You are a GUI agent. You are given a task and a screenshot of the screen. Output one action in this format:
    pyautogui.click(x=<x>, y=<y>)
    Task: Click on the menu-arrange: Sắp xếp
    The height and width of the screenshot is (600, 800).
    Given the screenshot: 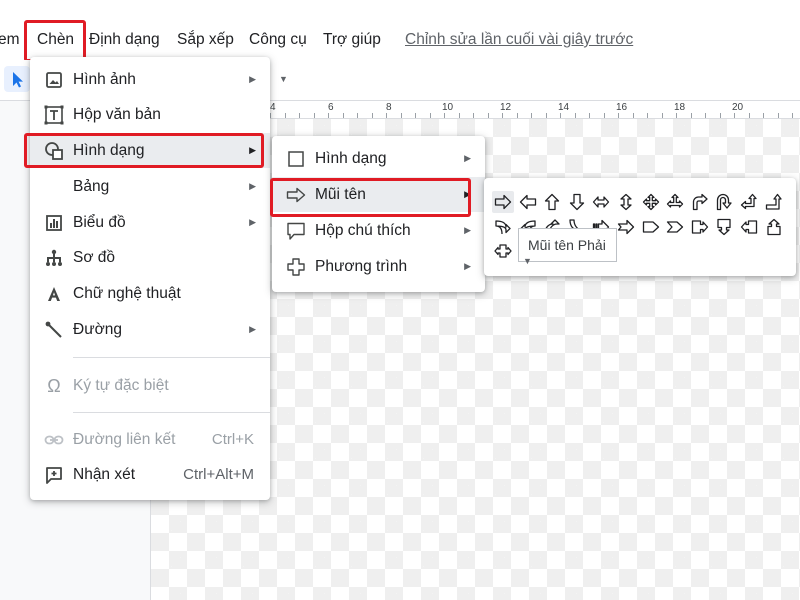 What is the action you would take?
    pyautogui.click(x=205, y=40)
    